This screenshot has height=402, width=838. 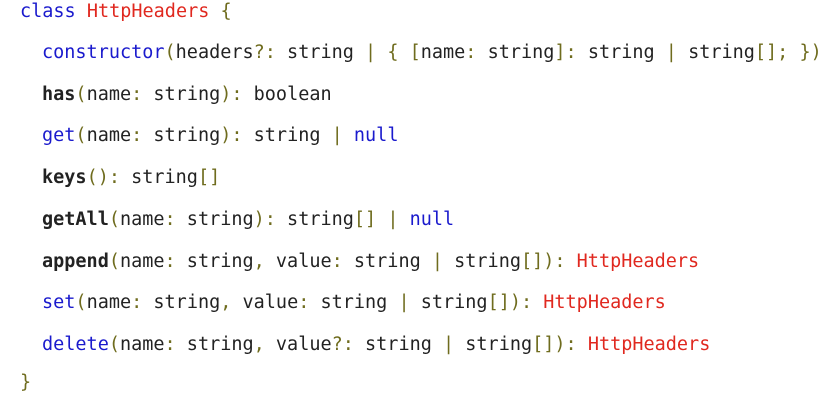 I want to click on member-name: get, so click(x=59, y=135).